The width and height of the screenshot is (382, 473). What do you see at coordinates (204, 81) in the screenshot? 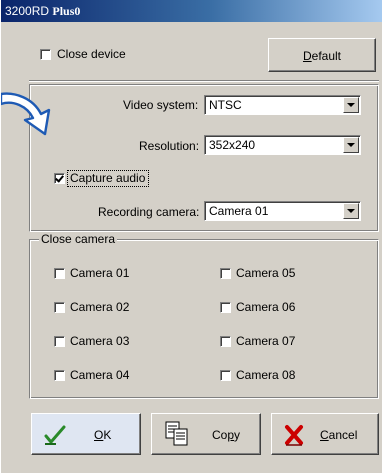
I see `top-separator` at bounding box center [204, 81].